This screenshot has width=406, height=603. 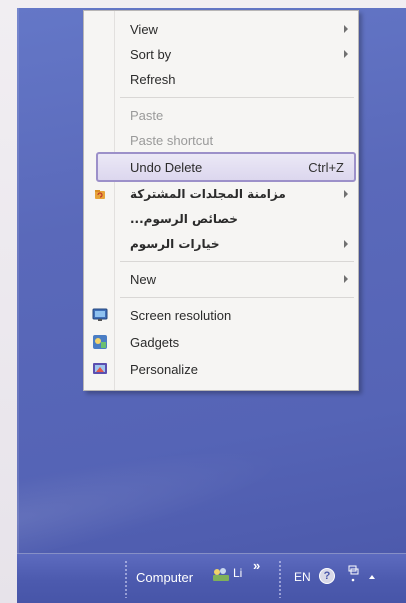 I want to click on tray-app-icon, so click(x=221, y=576).